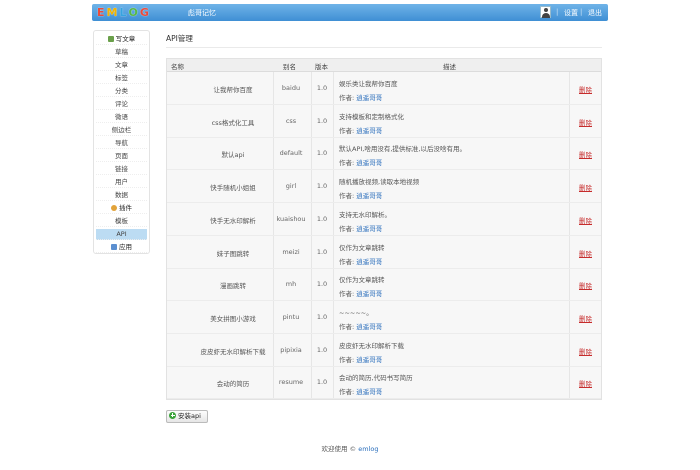 Image resolution: width=700 pixels, height=470 pixels. I want to click on column-header-alias: 别名, so click(289, 67).